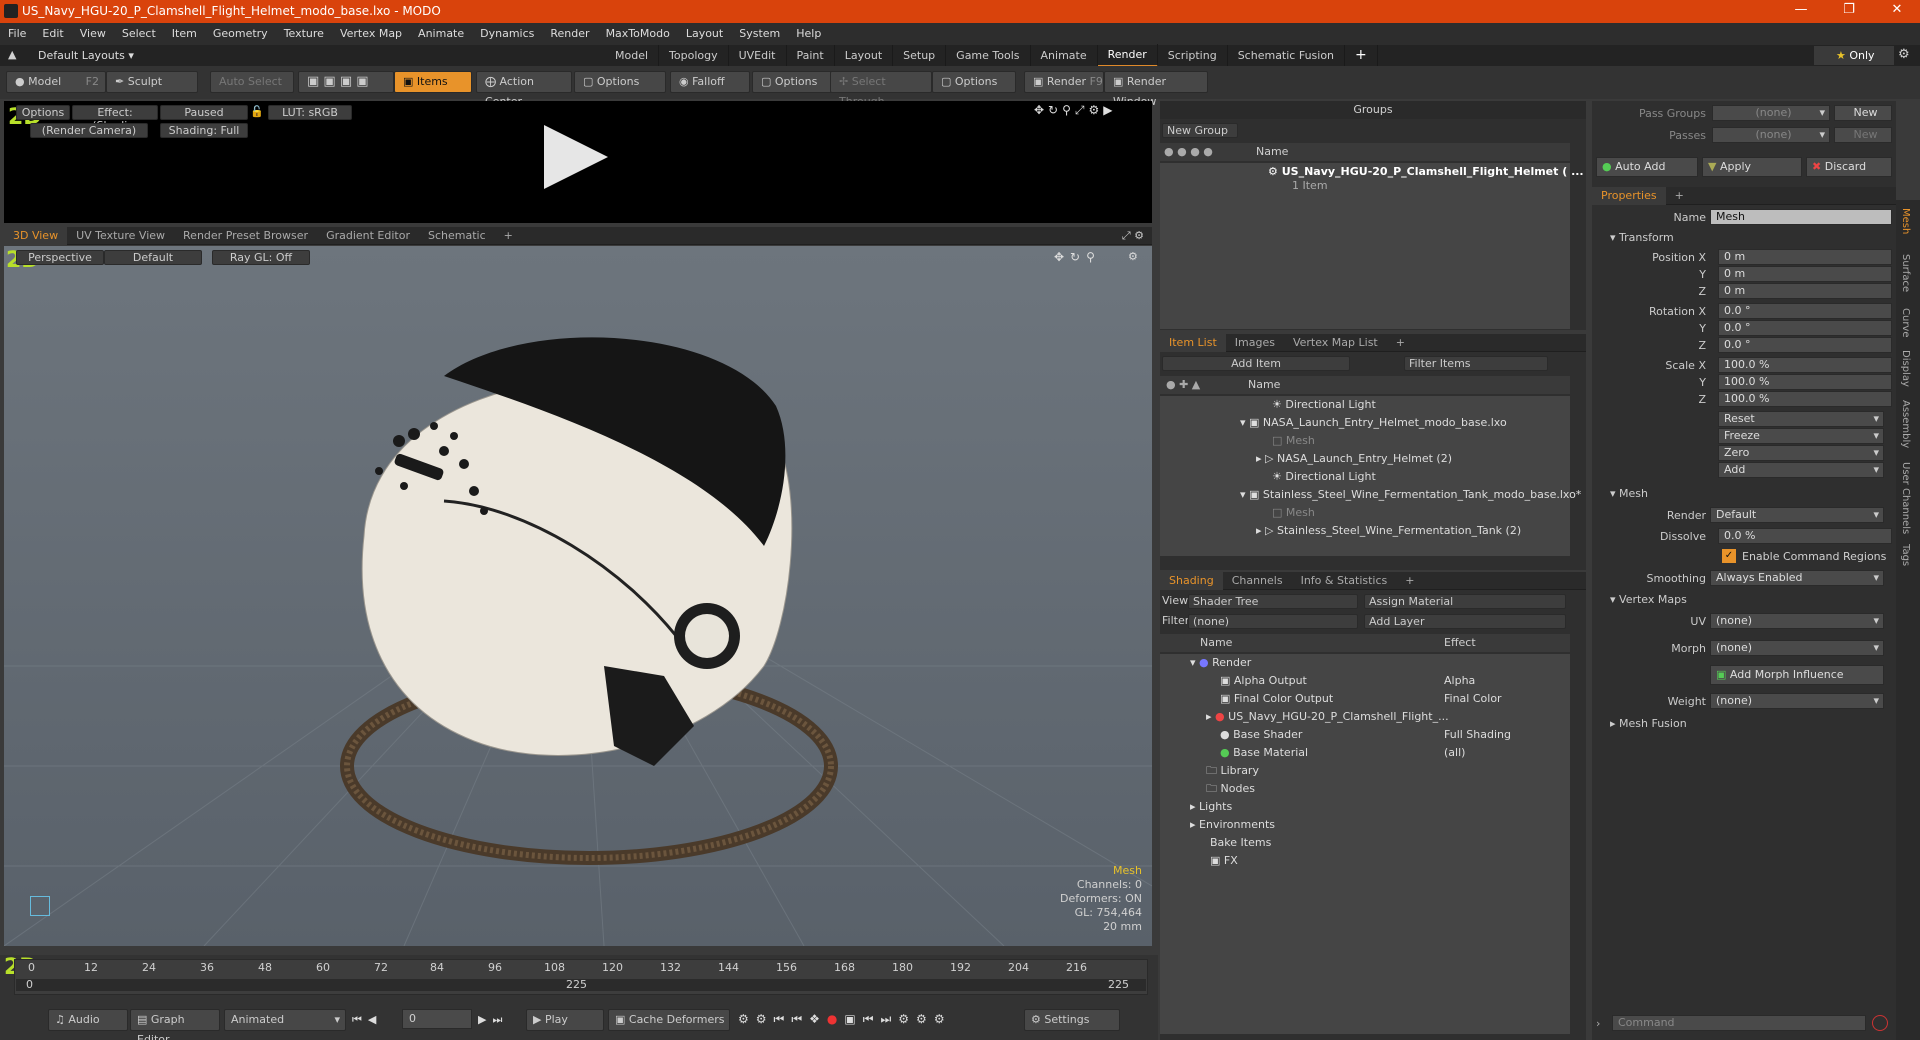  Describe the element at coordinates (1905, 273) in the screenshot. I see `side-tab-surface: Surface` at that location.